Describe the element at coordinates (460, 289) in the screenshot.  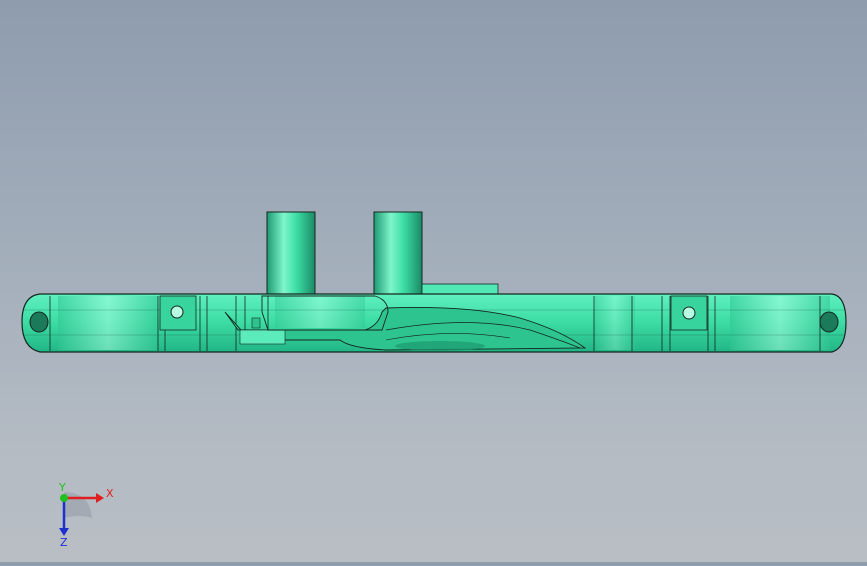
I see `top-rib` at that location.